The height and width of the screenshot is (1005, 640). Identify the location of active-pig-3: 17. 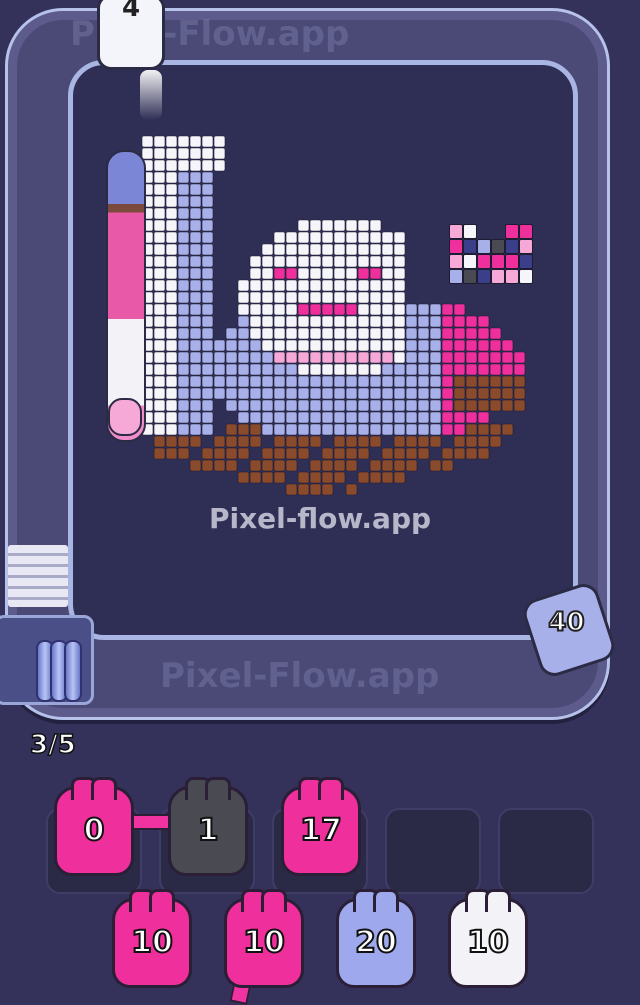
(321, 826).